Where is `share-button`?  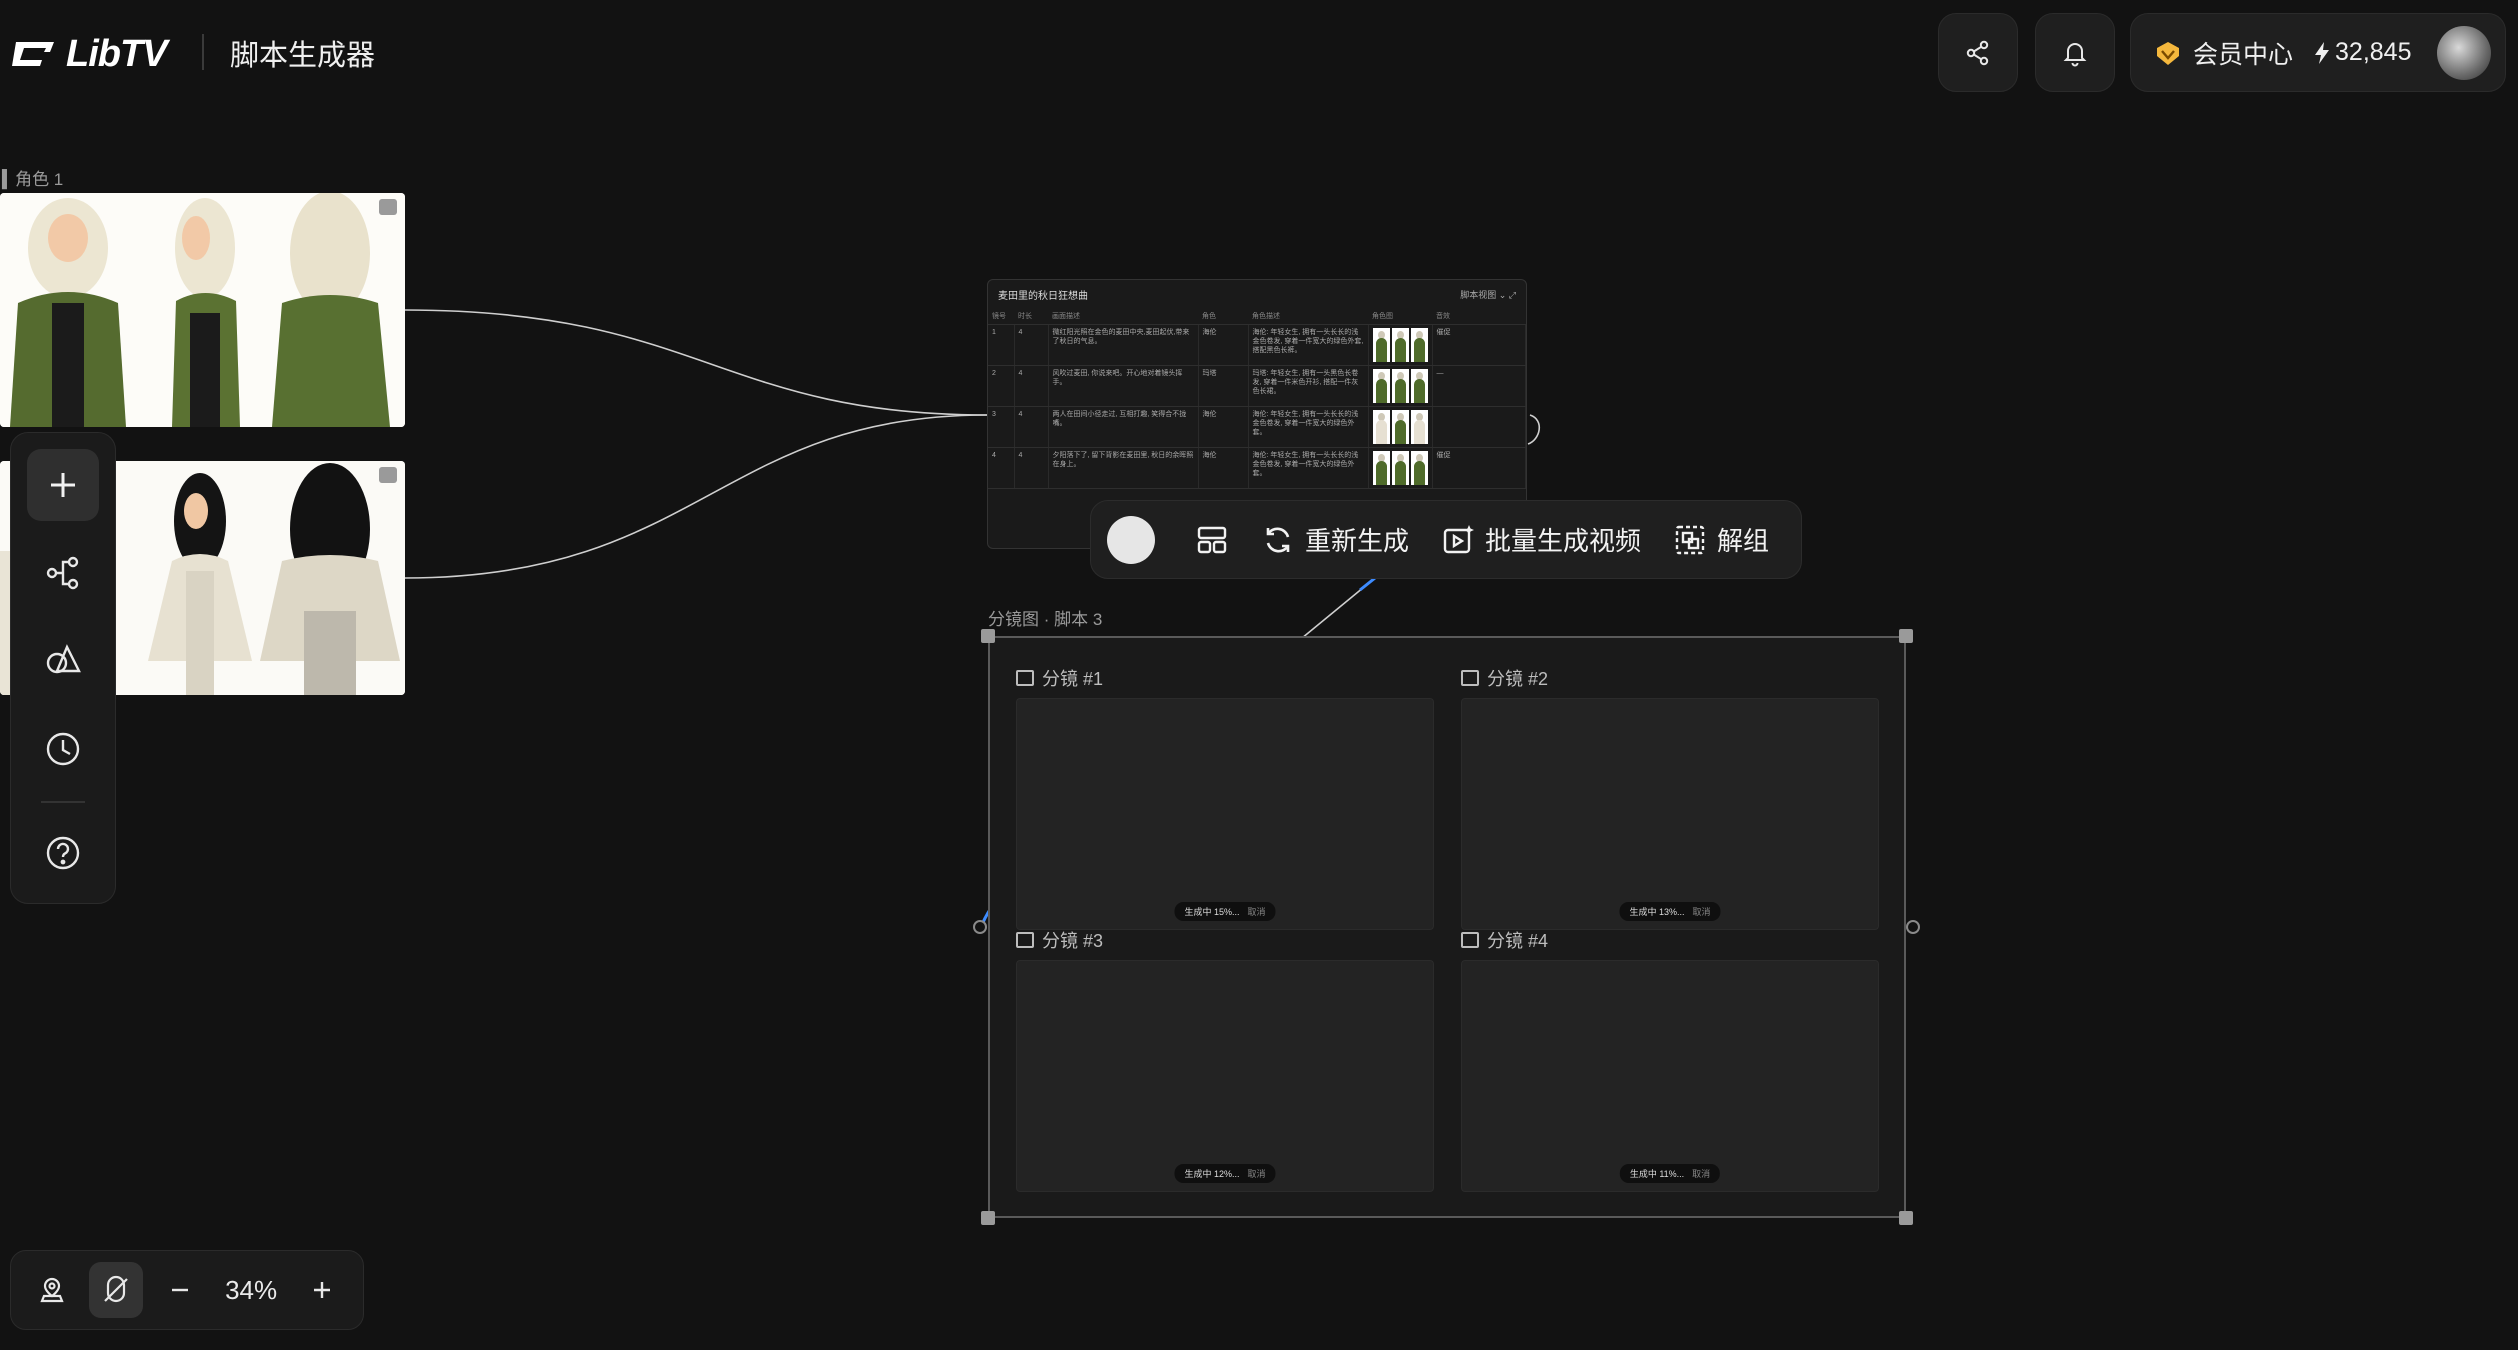
share-button is located at coordinates (1978, 52).